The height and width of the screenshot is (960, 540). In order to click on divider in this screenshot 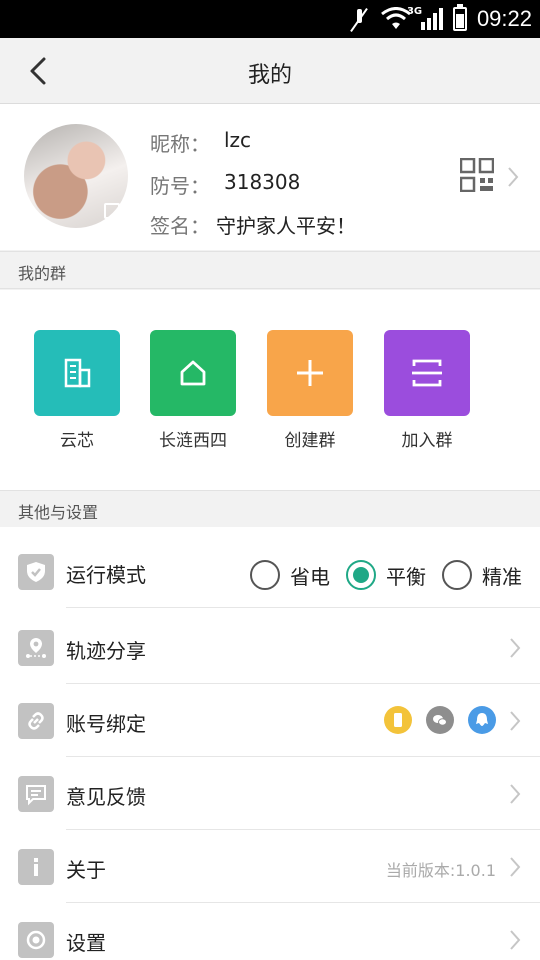, I will do `click(303, 607)`.